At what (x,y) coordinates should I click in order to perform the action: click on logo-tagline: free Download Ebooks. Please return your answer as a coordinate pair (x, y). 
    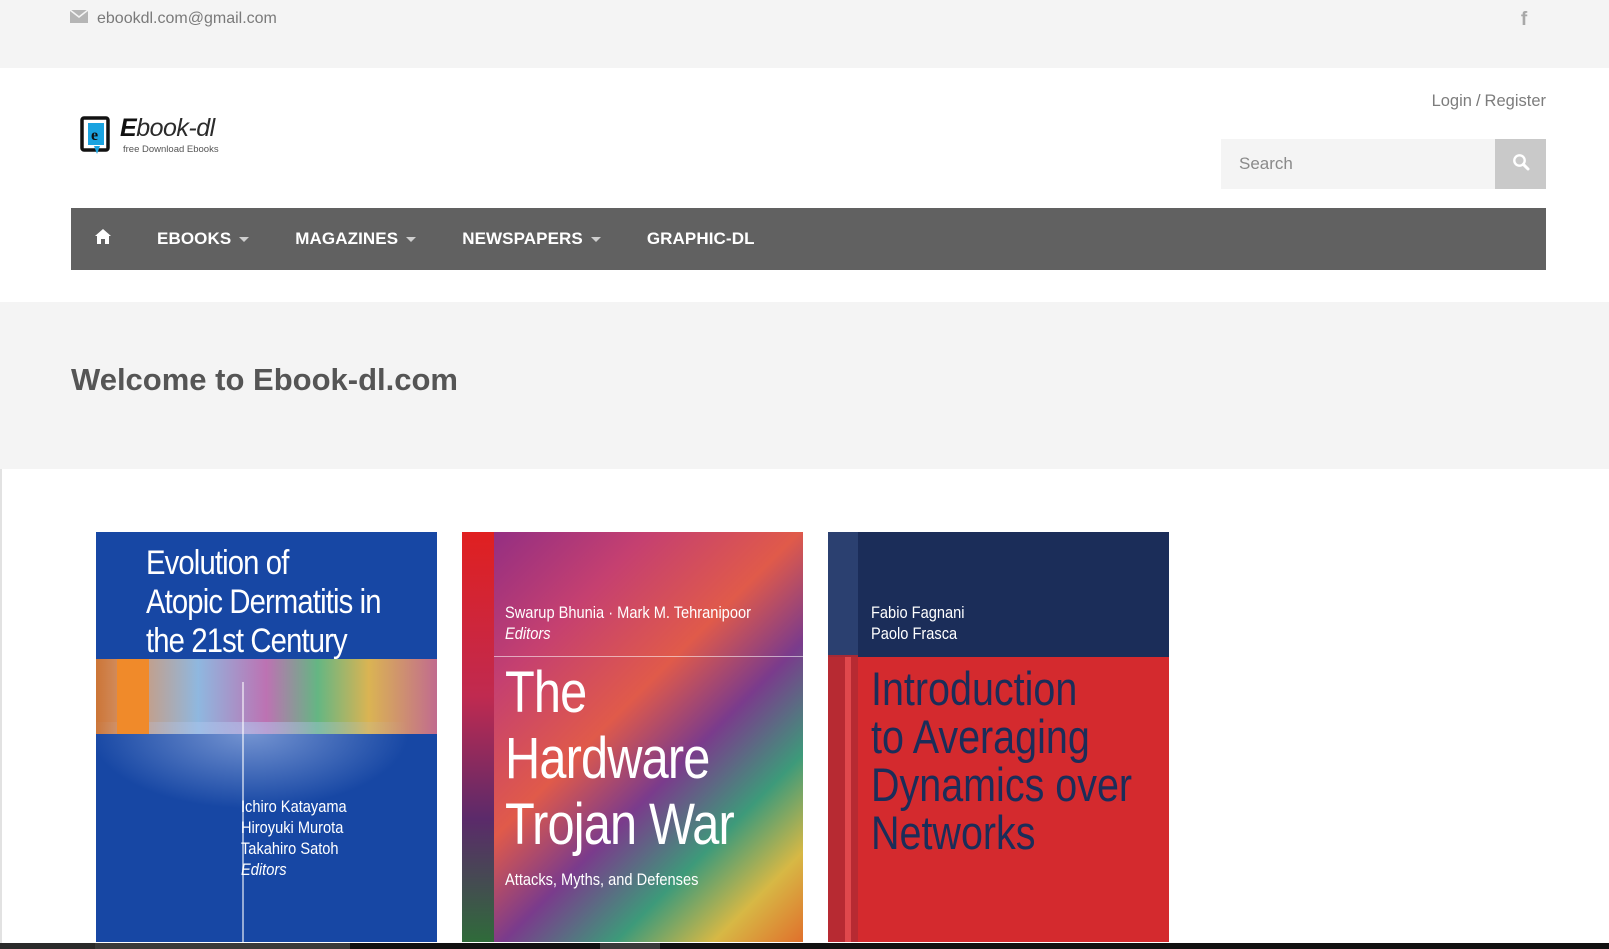
    Looking at the image, I should click on (171, 149).